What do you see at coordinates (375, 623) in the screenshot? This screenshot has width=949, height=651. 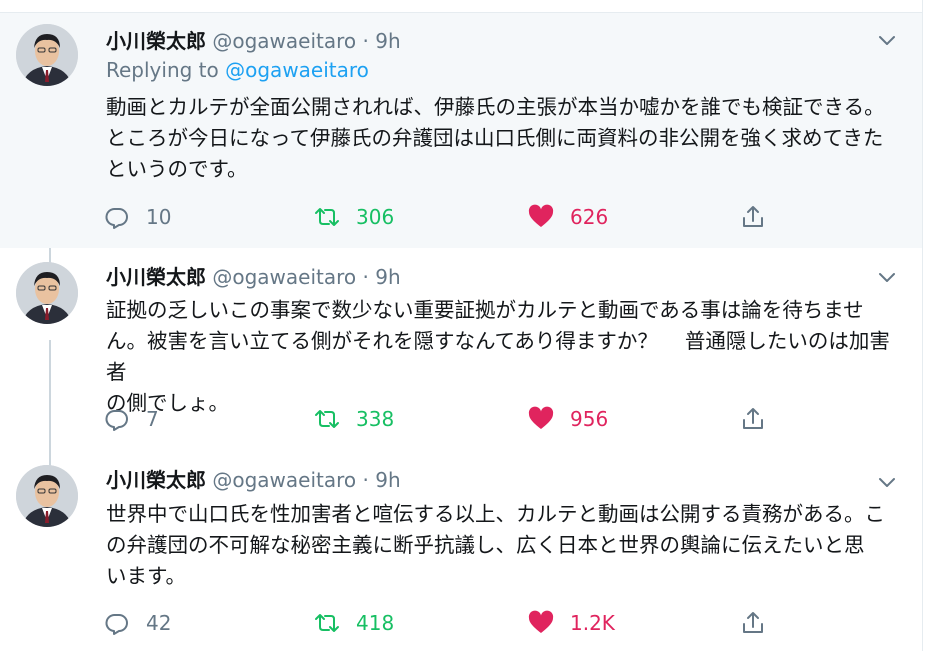 I see `retweet-count: 418` at bounding box center [375, 623].